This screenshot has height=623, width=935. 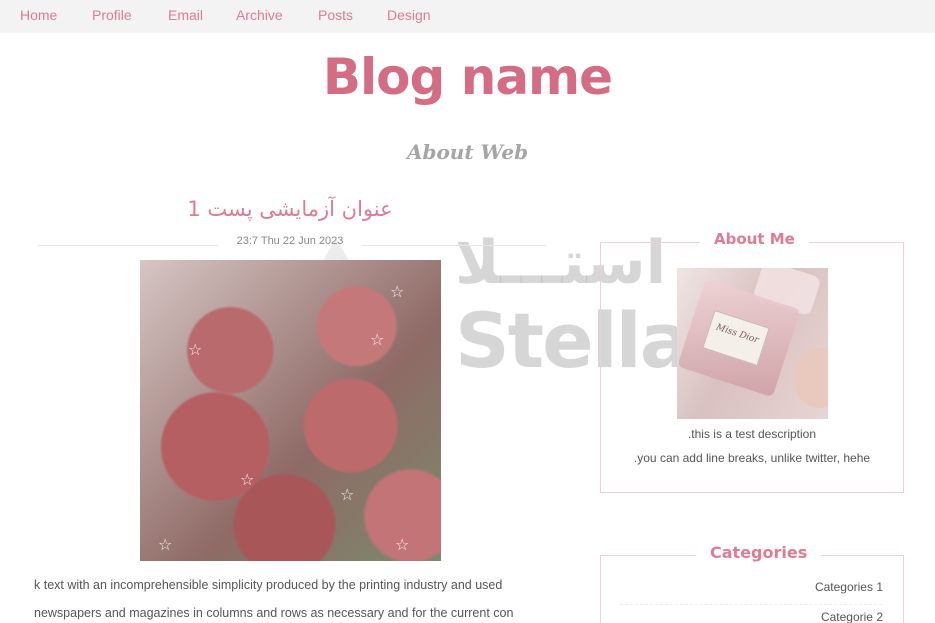 I want to click on post-date: 23:7 Thu 22 Jun 2023, so click(x=290, y=241).